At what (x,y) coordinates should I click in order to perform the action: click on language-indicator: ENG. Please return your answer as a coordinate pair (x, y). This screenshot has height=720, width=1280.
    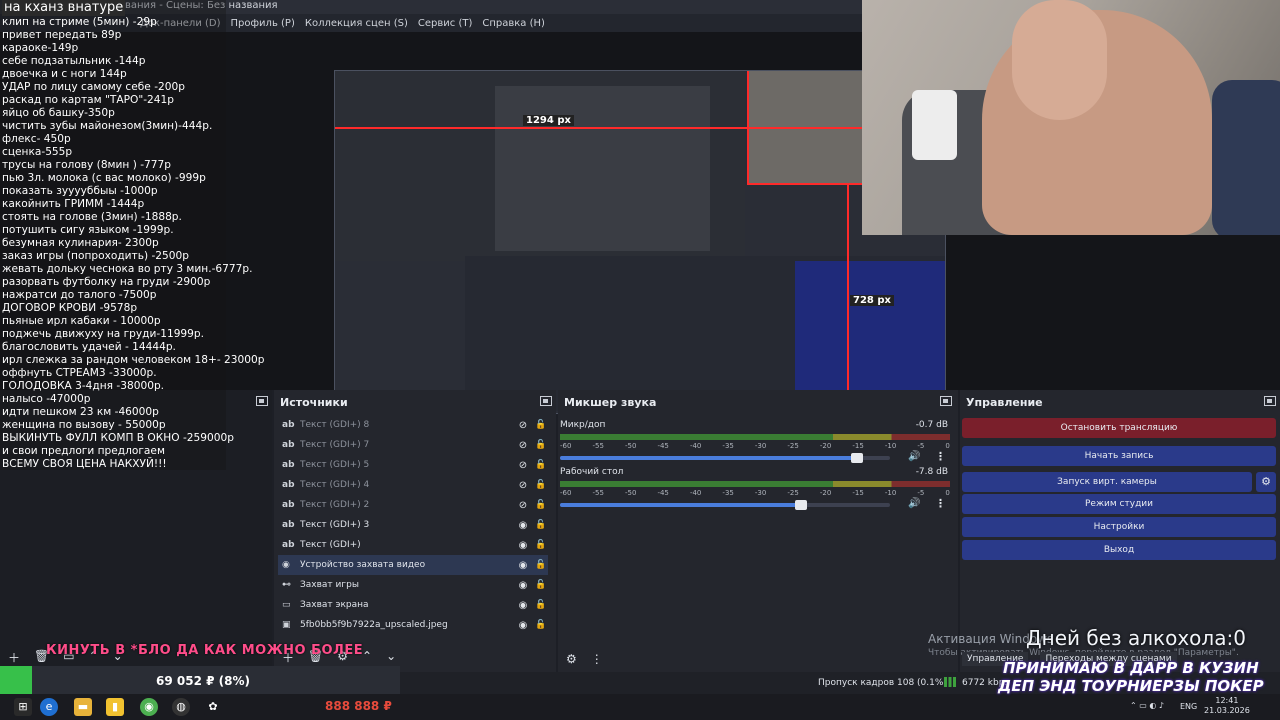
    Looking at the image, I should click on (1188, 706).